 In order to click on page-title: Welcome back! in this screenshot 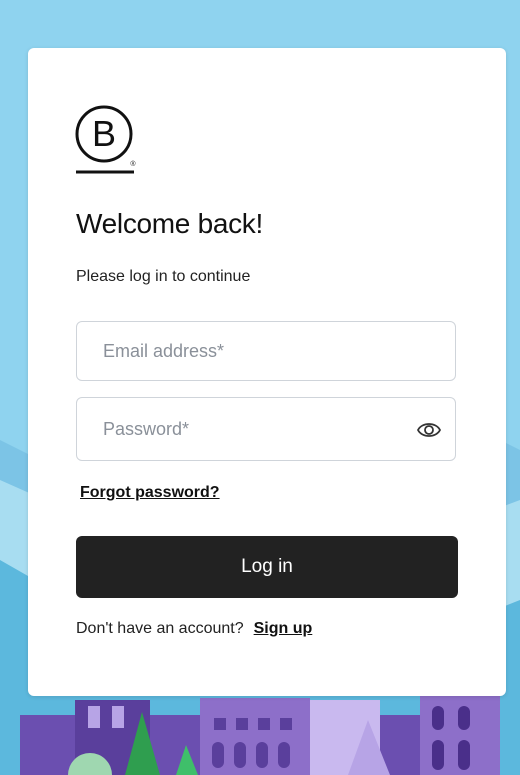, I will do `click(169, 223)`.